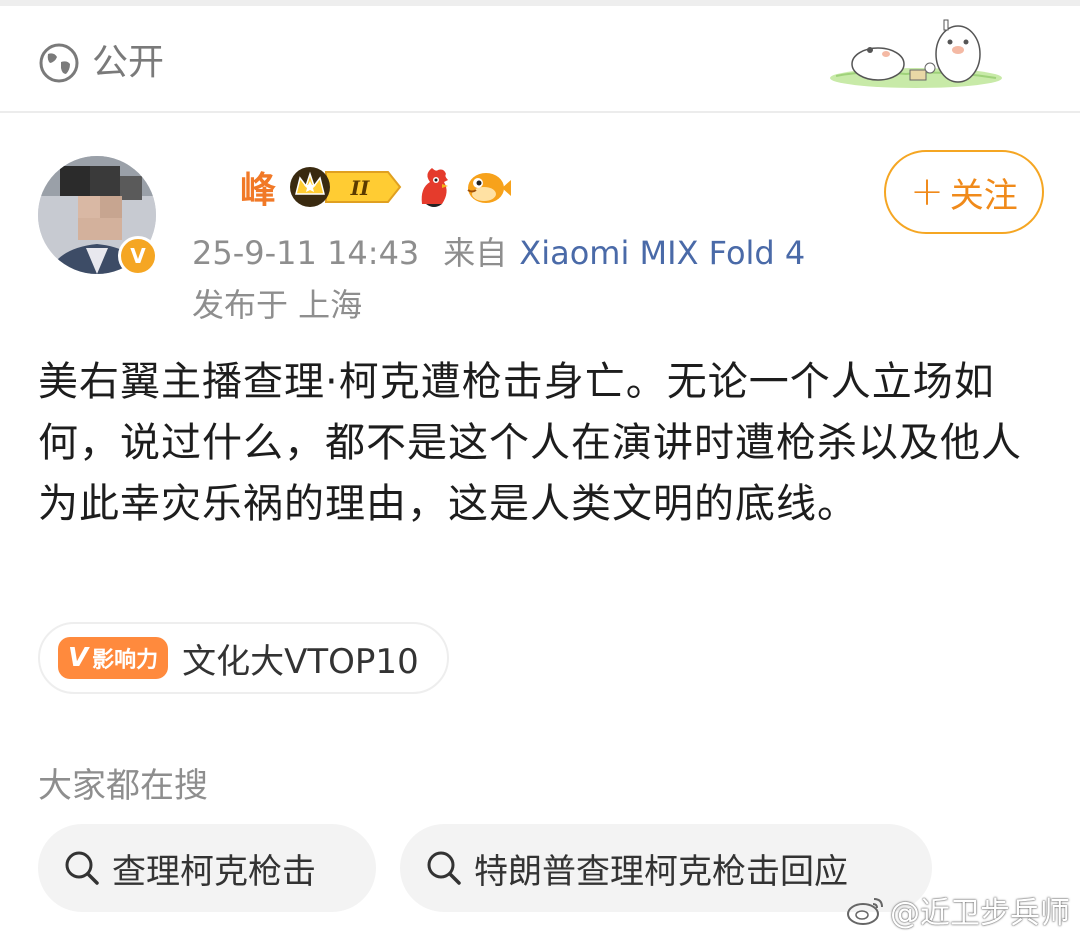  Describe the element at coordinates (489, 188) in the screenshot. I see `pufferfish-icon` at that location.